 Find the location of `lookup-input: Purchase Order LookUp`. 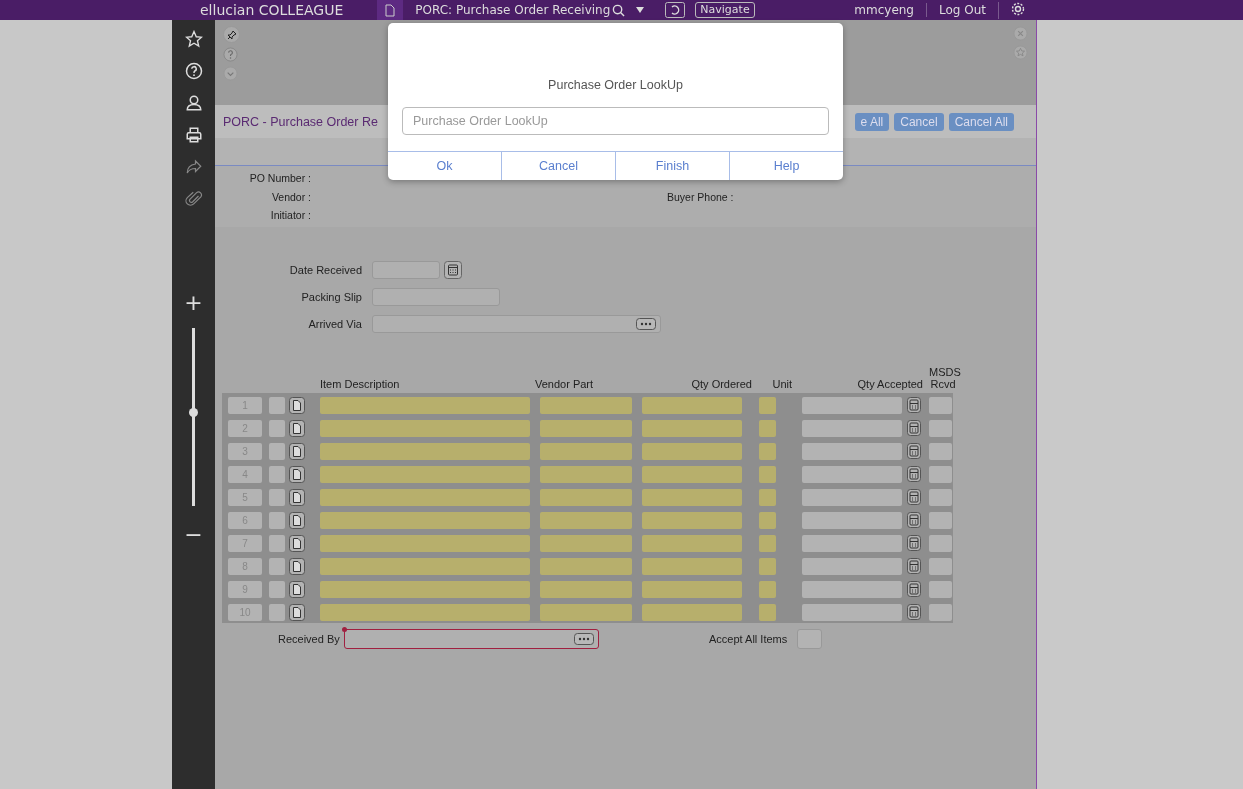

lookup-input: Purchase Order LookUp is located at coordinates (615, 121).